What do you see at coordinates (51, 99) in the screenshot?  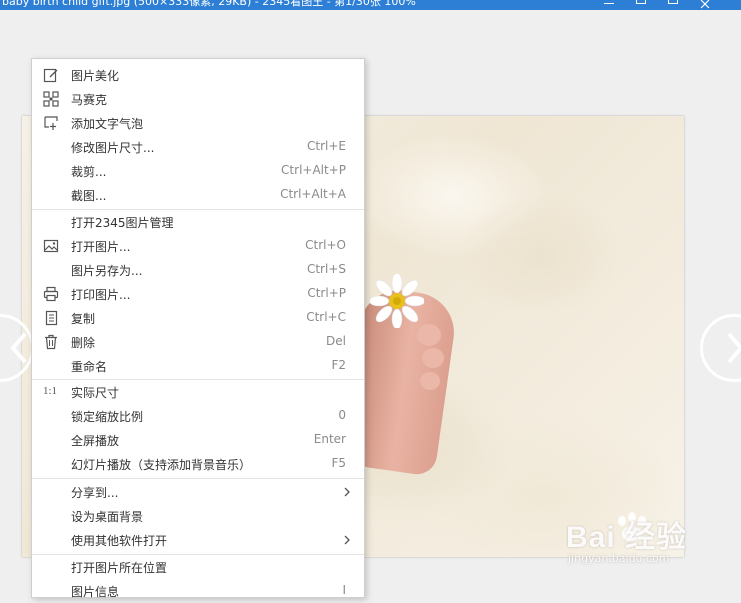 I see `mosaic-icon` at bounding box center [51, 99].